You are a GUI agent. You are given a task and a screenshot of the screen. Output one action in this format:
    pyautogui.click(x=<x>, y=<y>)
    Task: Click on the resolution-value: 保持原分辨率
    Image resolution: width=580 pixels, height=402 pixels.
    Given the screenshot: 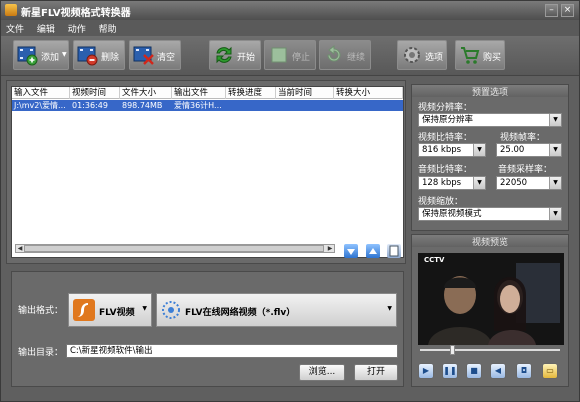 What is the action you would take?
    pyautogui.click(x=448, y=120)
    